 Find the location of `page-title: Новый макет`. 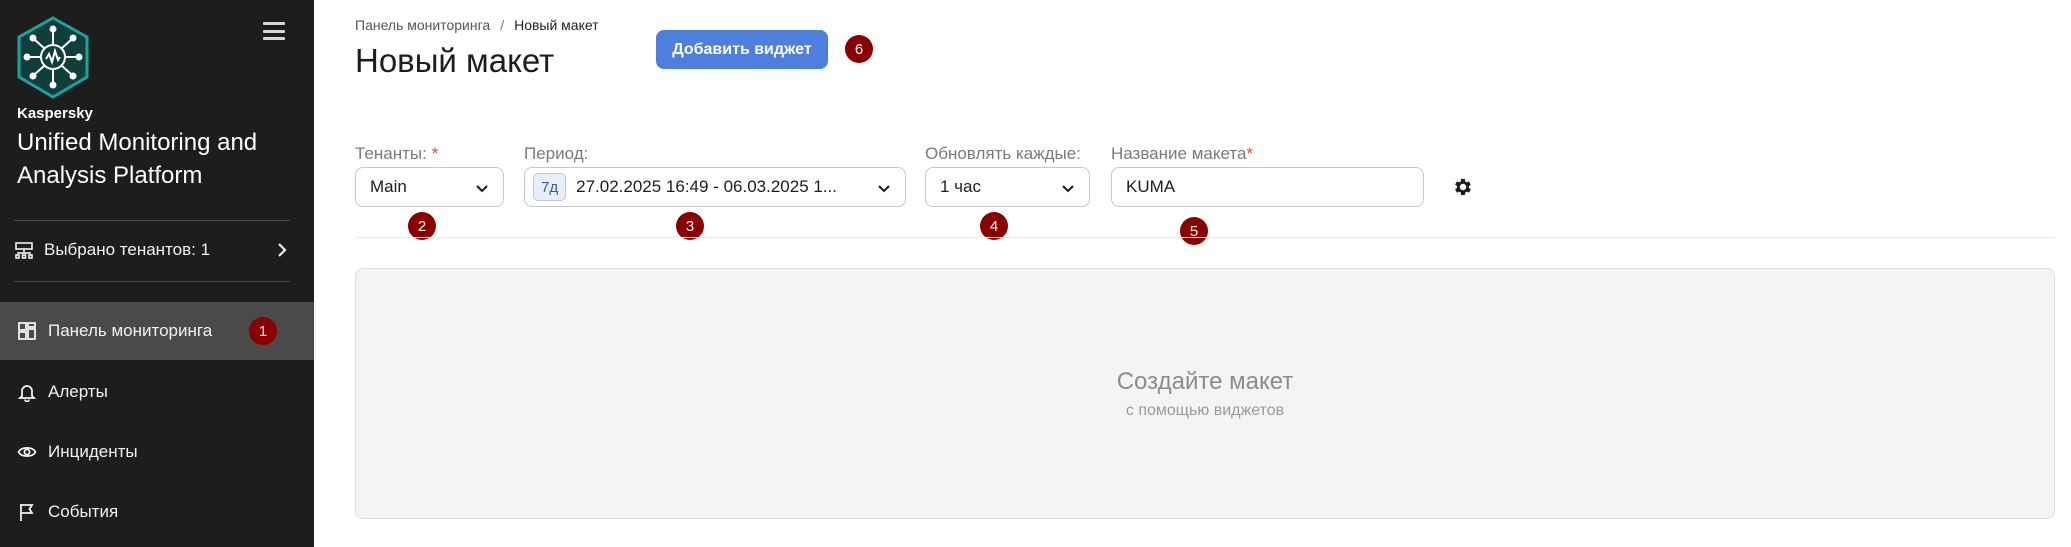

page-title: Новый макет is located at coordinates (455, 60).